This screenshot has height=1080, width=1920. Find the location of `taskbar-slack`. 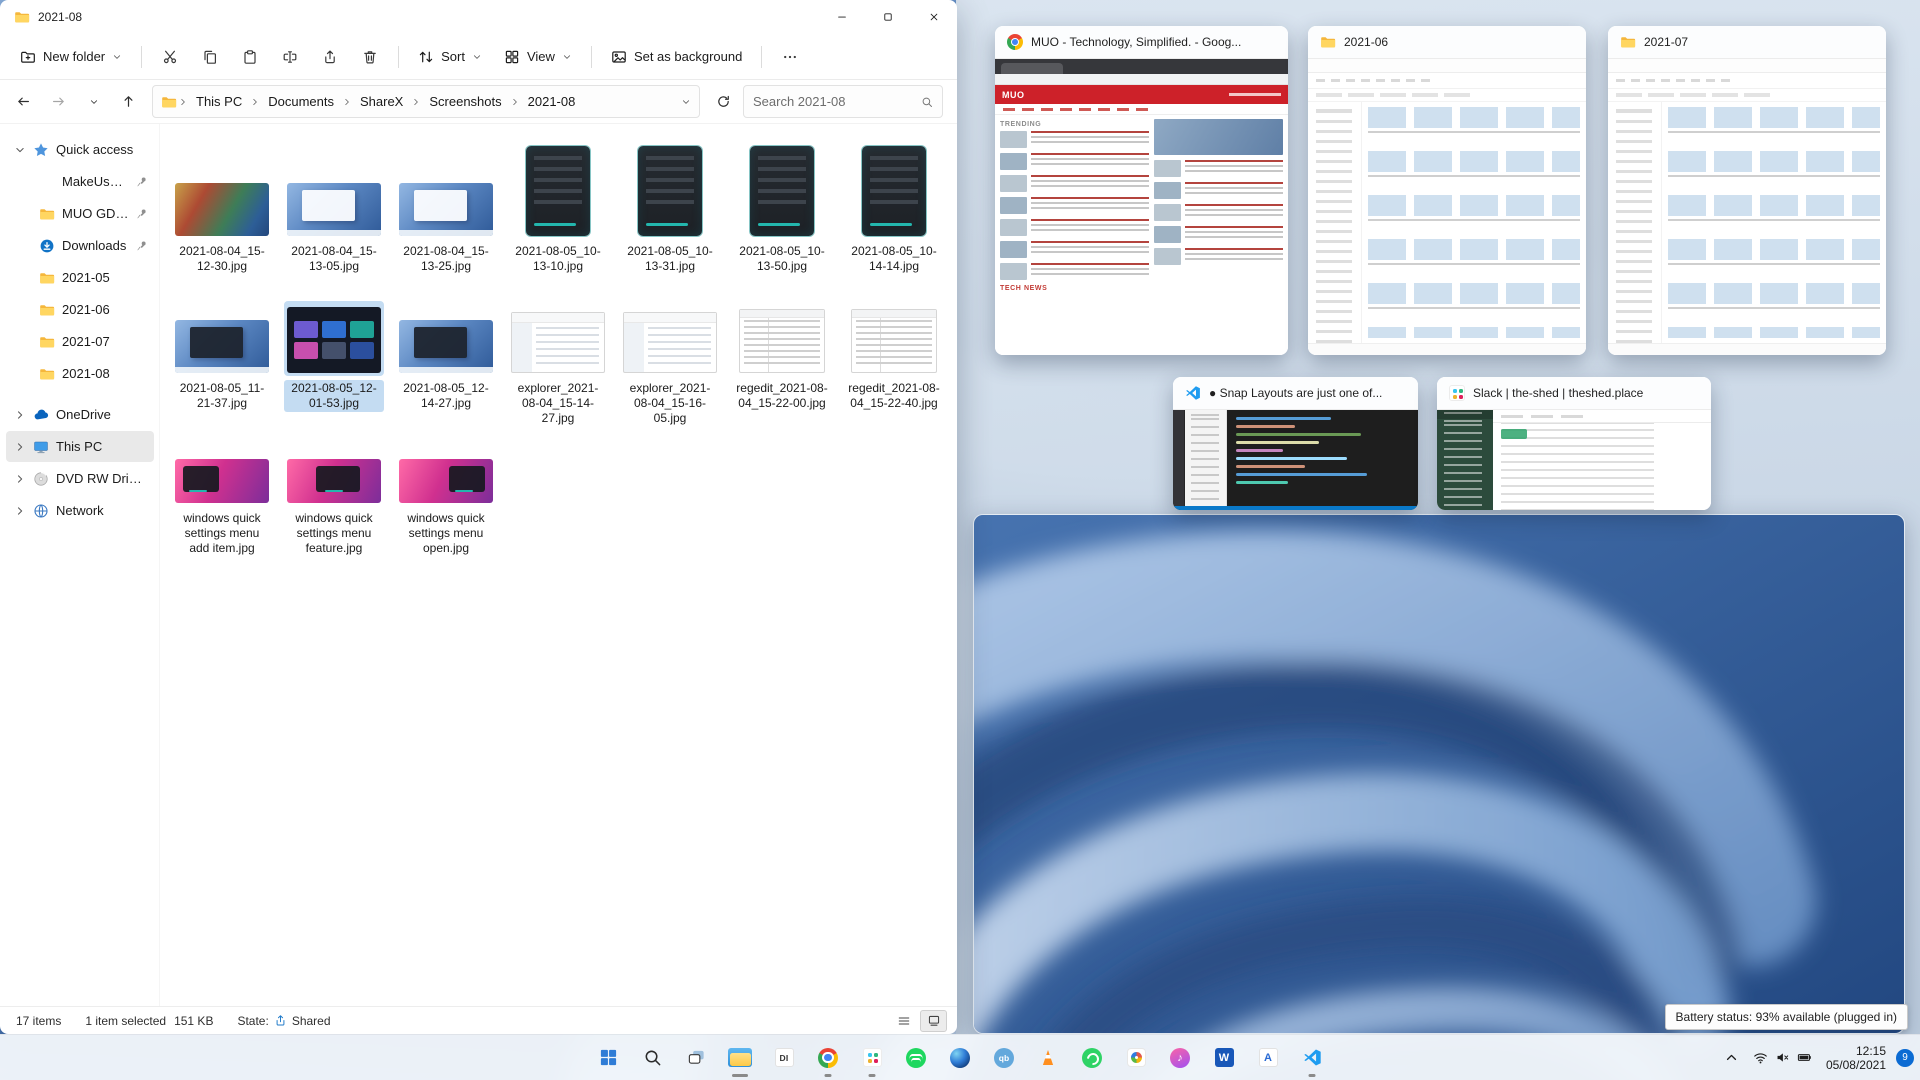

taskbar-slack is located at coordinates (872, 1058).